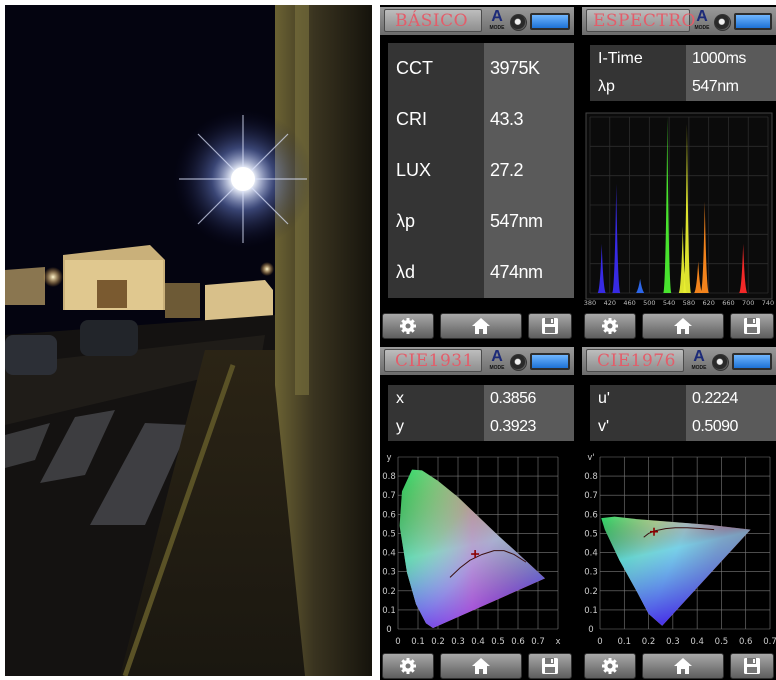 The image size is (776, 680). Describe the element at coordinates (481, 119) in the screenshot. I see `reading-row: CRI 43.3` at that location.